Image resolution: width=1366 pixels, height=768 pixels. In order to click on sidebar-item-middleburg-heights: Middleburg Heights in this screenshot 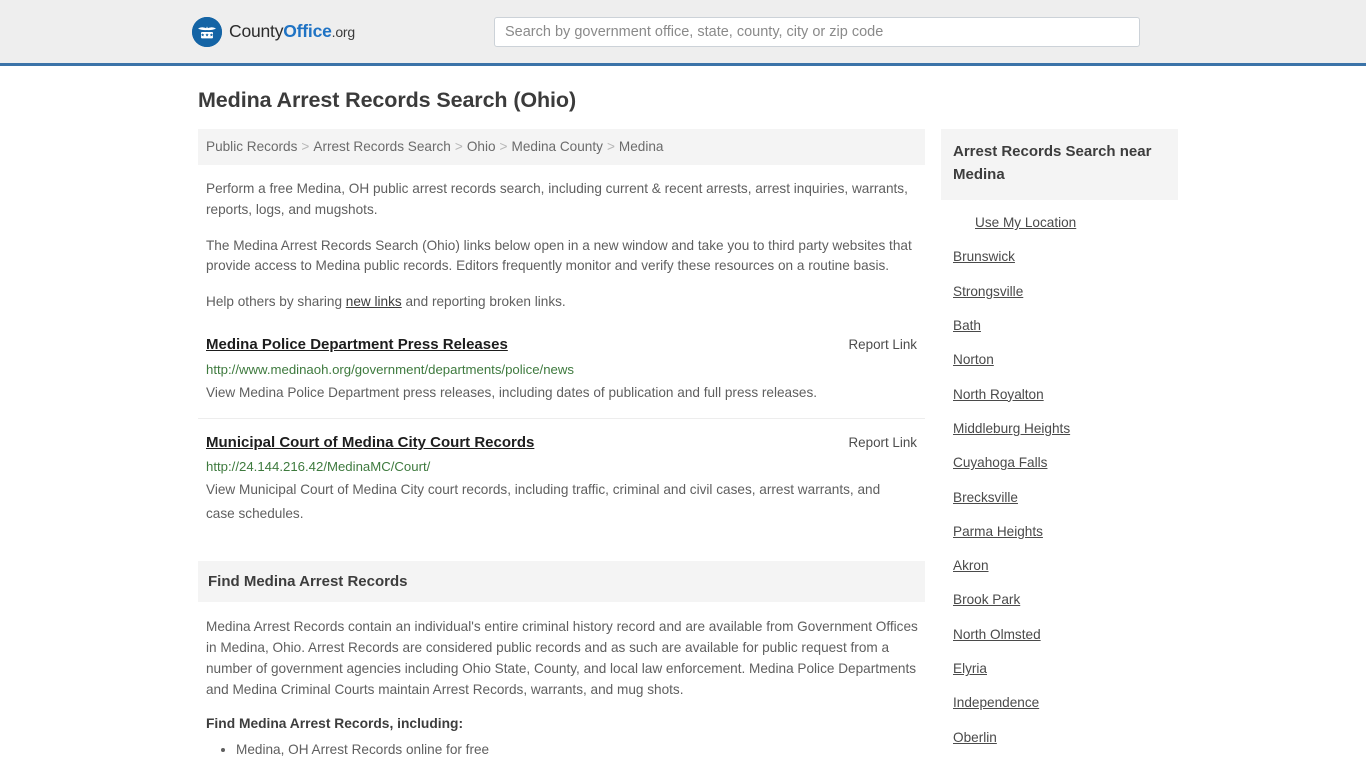, I will do `click(1059, 429)`.